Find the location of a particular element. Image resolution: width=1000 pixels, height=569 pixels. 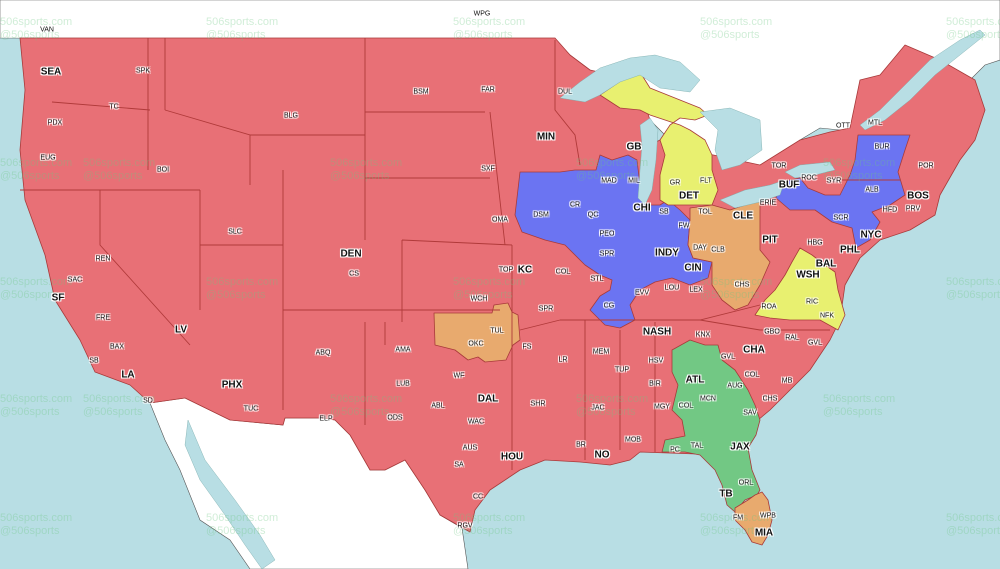

city-label-fm: FM is located at coordinates (738, 518).